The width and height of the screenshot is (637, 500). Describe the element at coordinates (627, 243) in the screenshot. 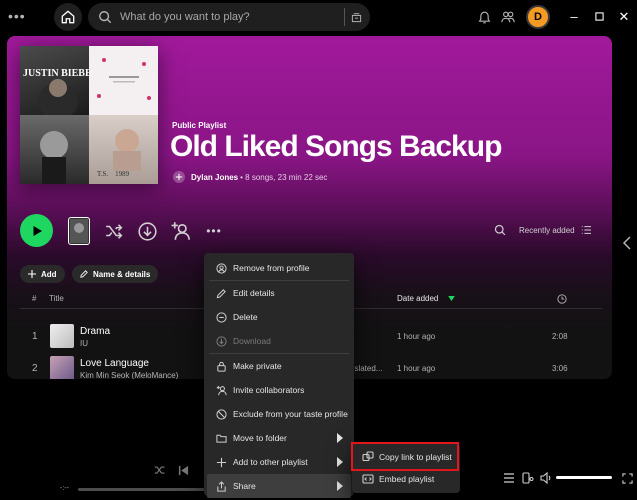

I see `chevron-left-icon` at that location.